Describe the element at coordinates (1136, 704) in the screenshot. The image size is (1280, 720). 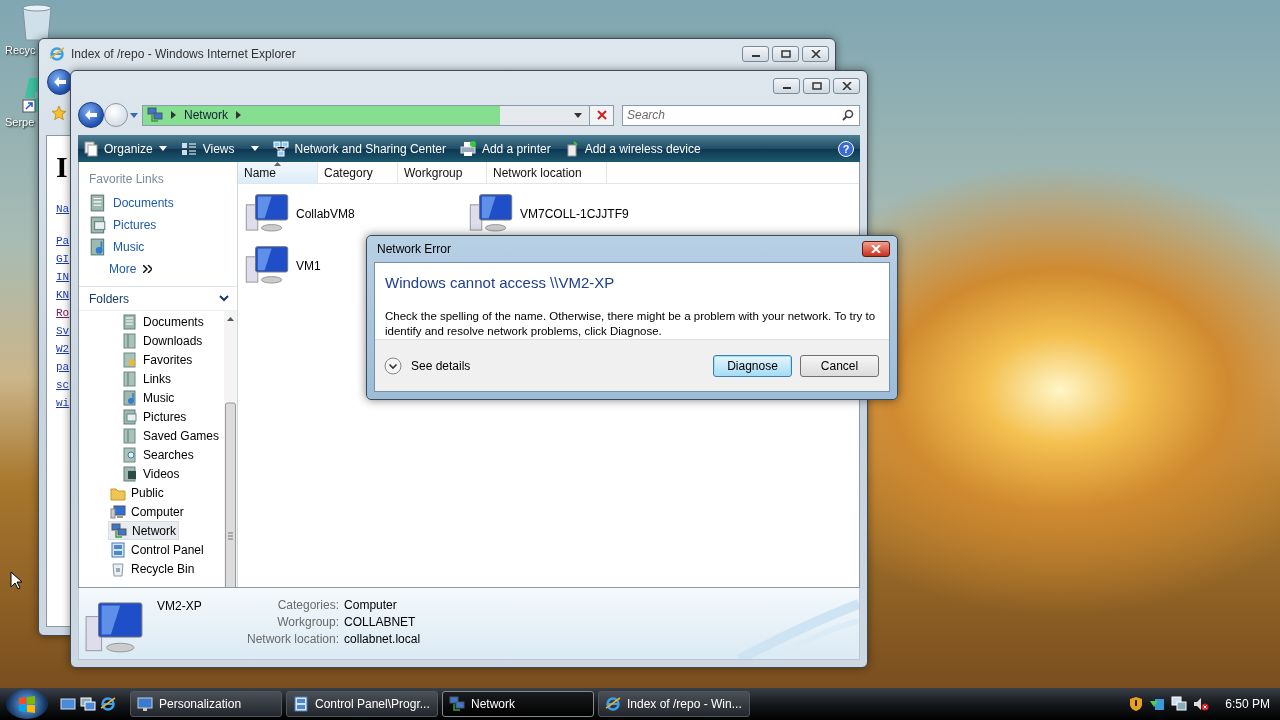
I see `shield-icon` at that location.